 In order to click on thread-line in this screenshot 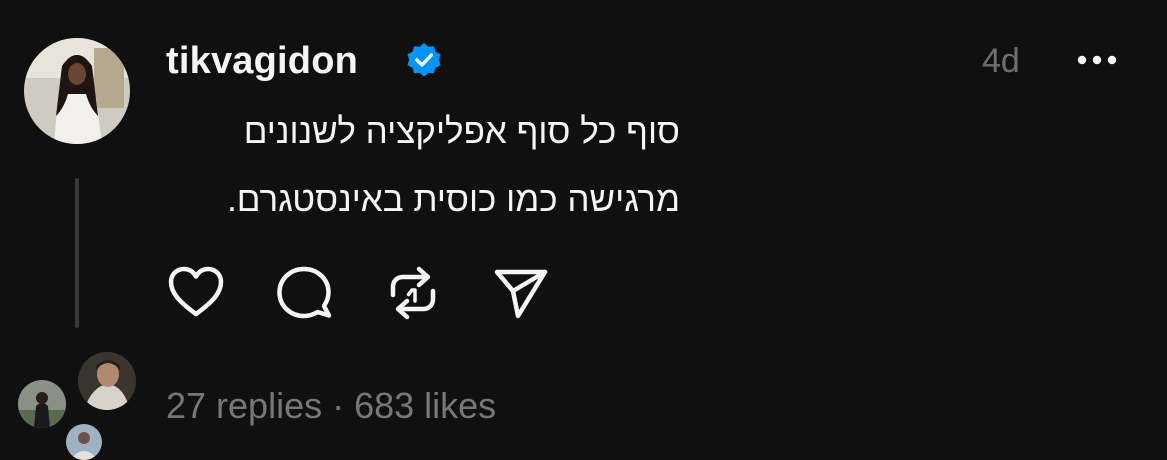, I will do `click(77, 253)`.